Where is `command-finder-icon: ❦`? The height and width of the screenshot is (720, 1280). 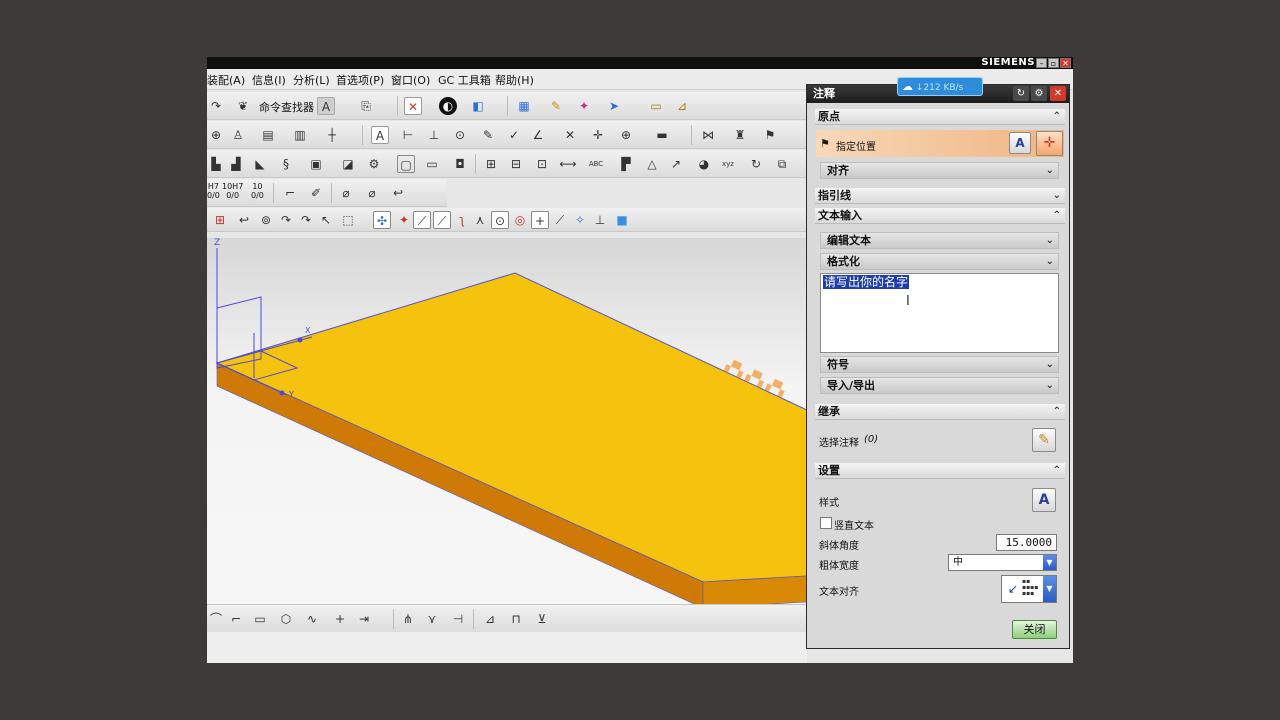
command-finder-icon: ❦ is located at coordinates (243, 106).